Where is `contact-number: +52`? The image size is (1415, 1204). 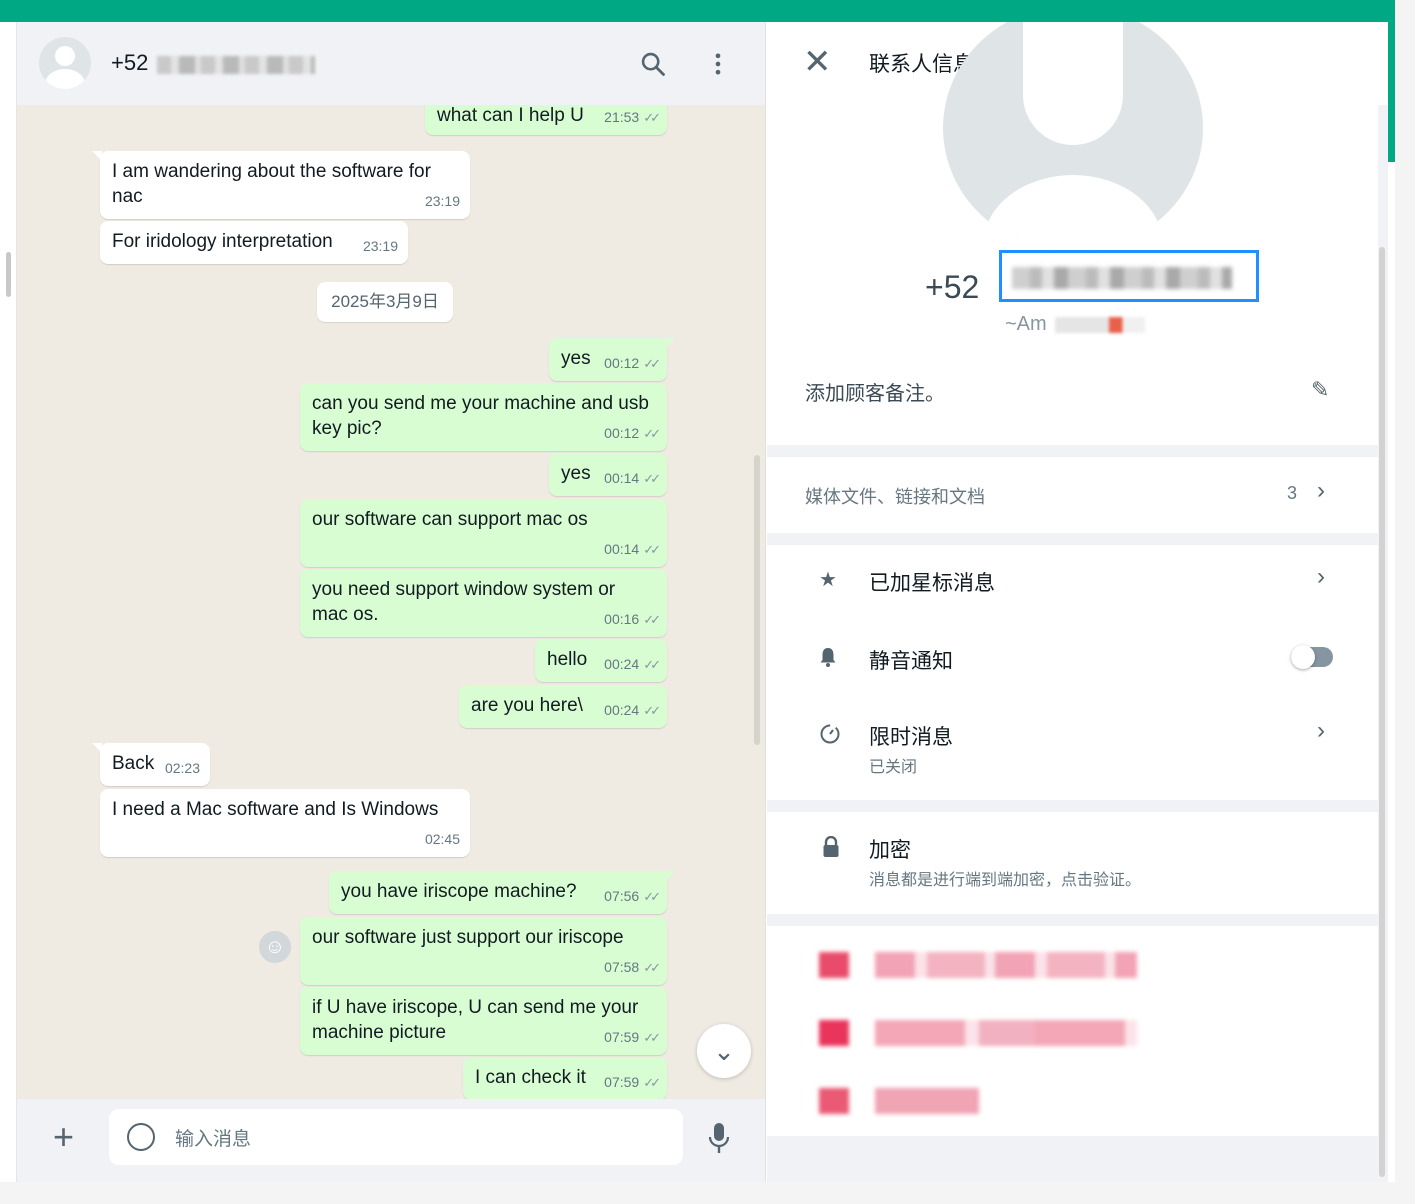
contact-number: +52 is located at coordinates (129, 63).